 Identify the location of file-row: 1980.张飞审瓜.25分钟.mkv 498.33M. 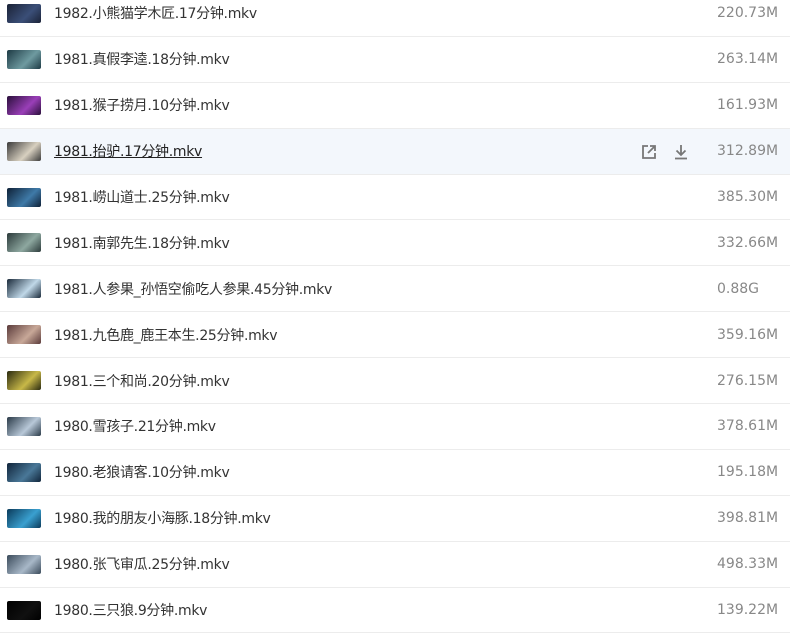
(395, 565).